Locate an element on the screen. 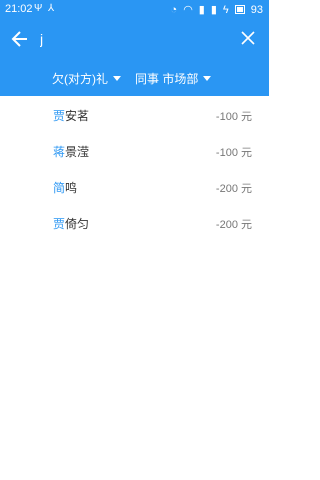 The image size is (320, 480). status-icons: ◔ ◠ ▮ ▮ ϟ 93 is located at coordinates (216, 10).